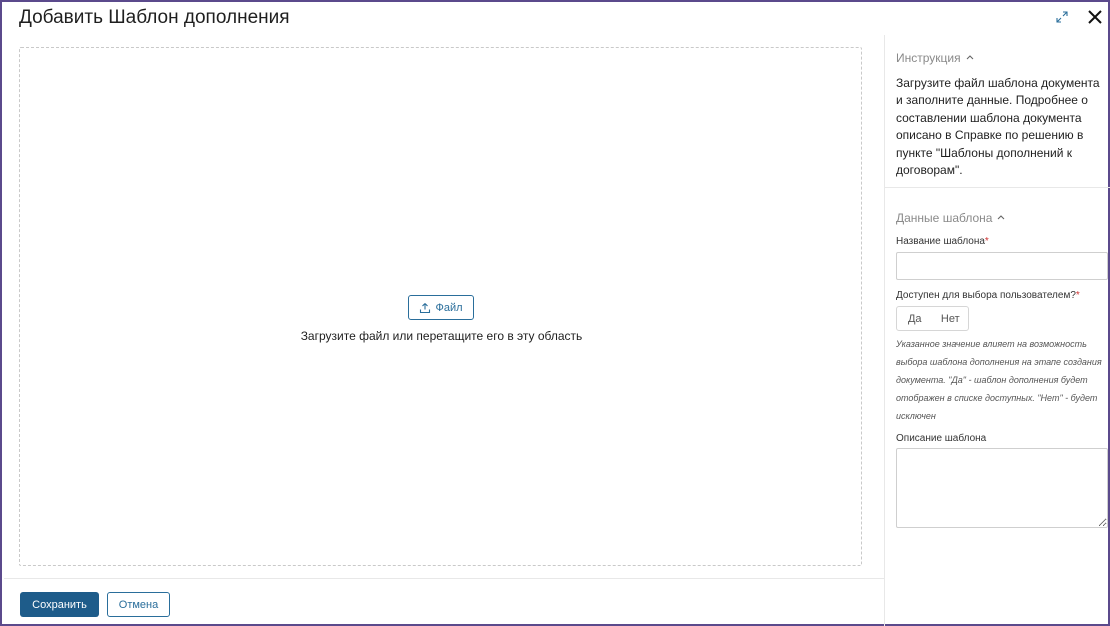 The image size is (1110, 626). I want to click on cancel-button: Отмена, so click(138, 604).